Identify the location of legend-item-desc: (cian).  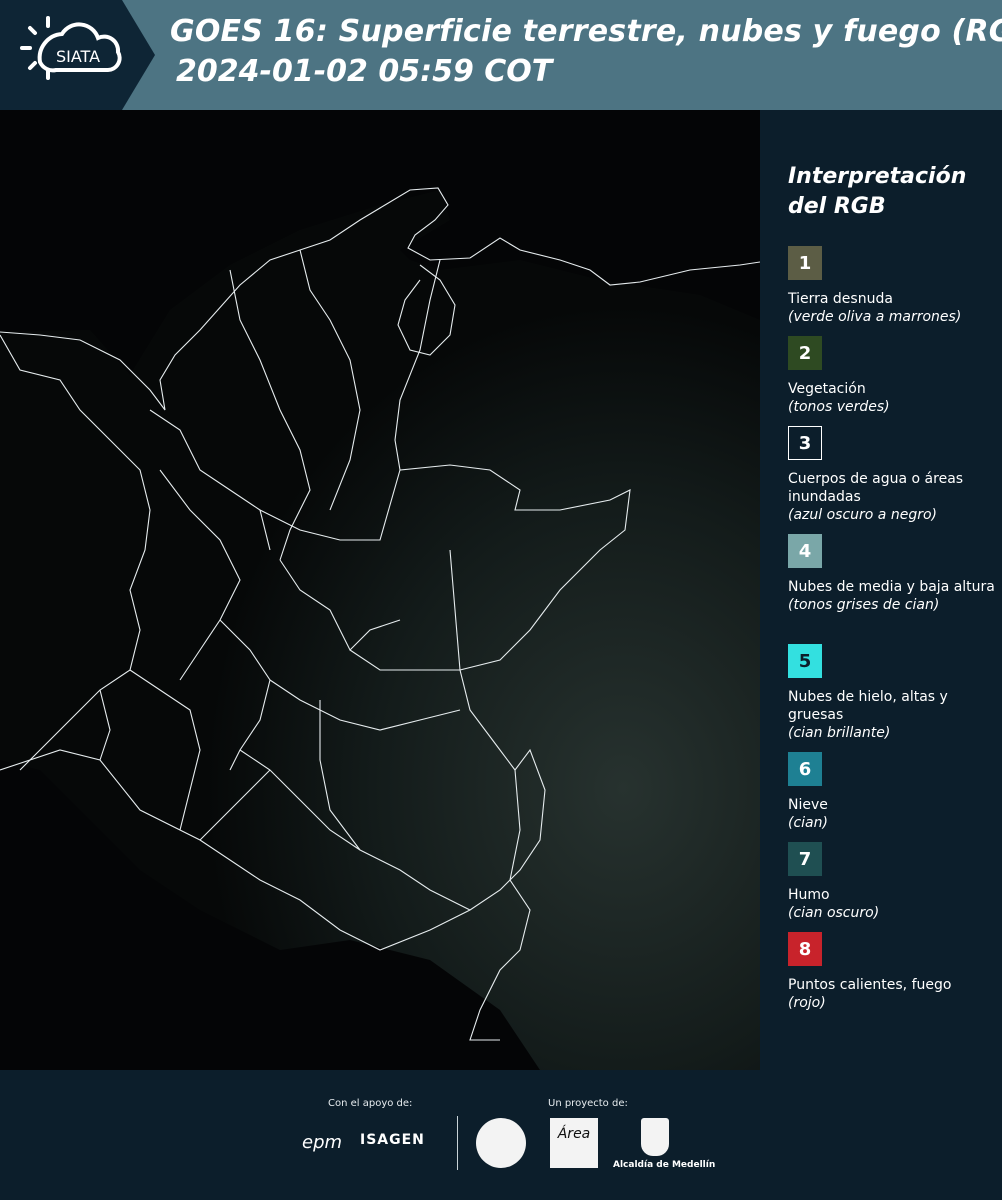
(808, 823).